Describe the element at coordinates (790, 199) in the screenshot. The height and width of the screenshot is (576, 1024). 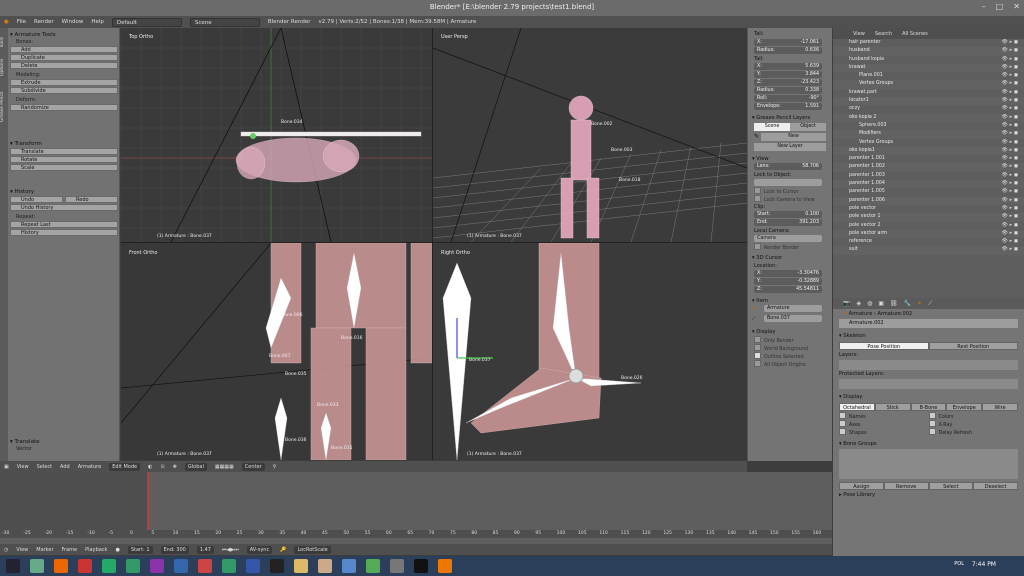
I see `lock-camera-checkbox: Lock Camera to View` at that location.